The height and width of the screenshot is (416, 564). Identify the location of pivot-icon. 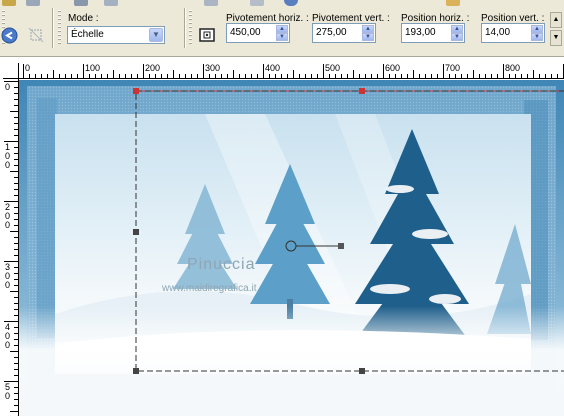
(207, 35).